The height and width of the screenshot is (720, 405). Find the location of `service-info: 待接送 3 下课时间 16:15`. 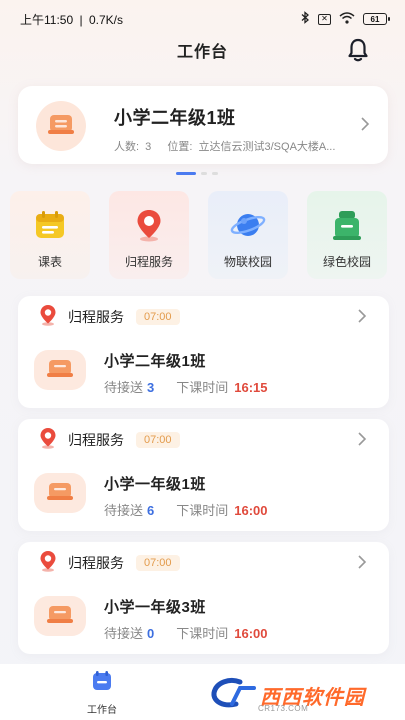

service-info: 待接送 3 下课时间 16:15 is located at coordinates (186, 386).